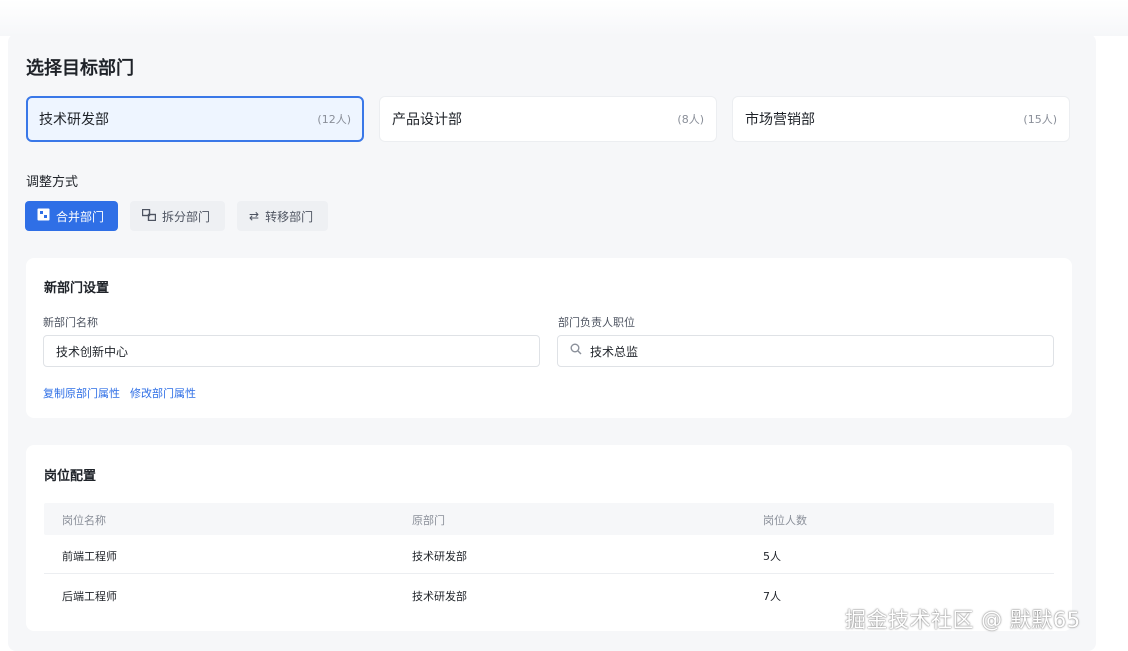  What do you see at coordinates (772, 596) in the screenshot?
I see `position-count: 7人` at bounding box center [772, 596].